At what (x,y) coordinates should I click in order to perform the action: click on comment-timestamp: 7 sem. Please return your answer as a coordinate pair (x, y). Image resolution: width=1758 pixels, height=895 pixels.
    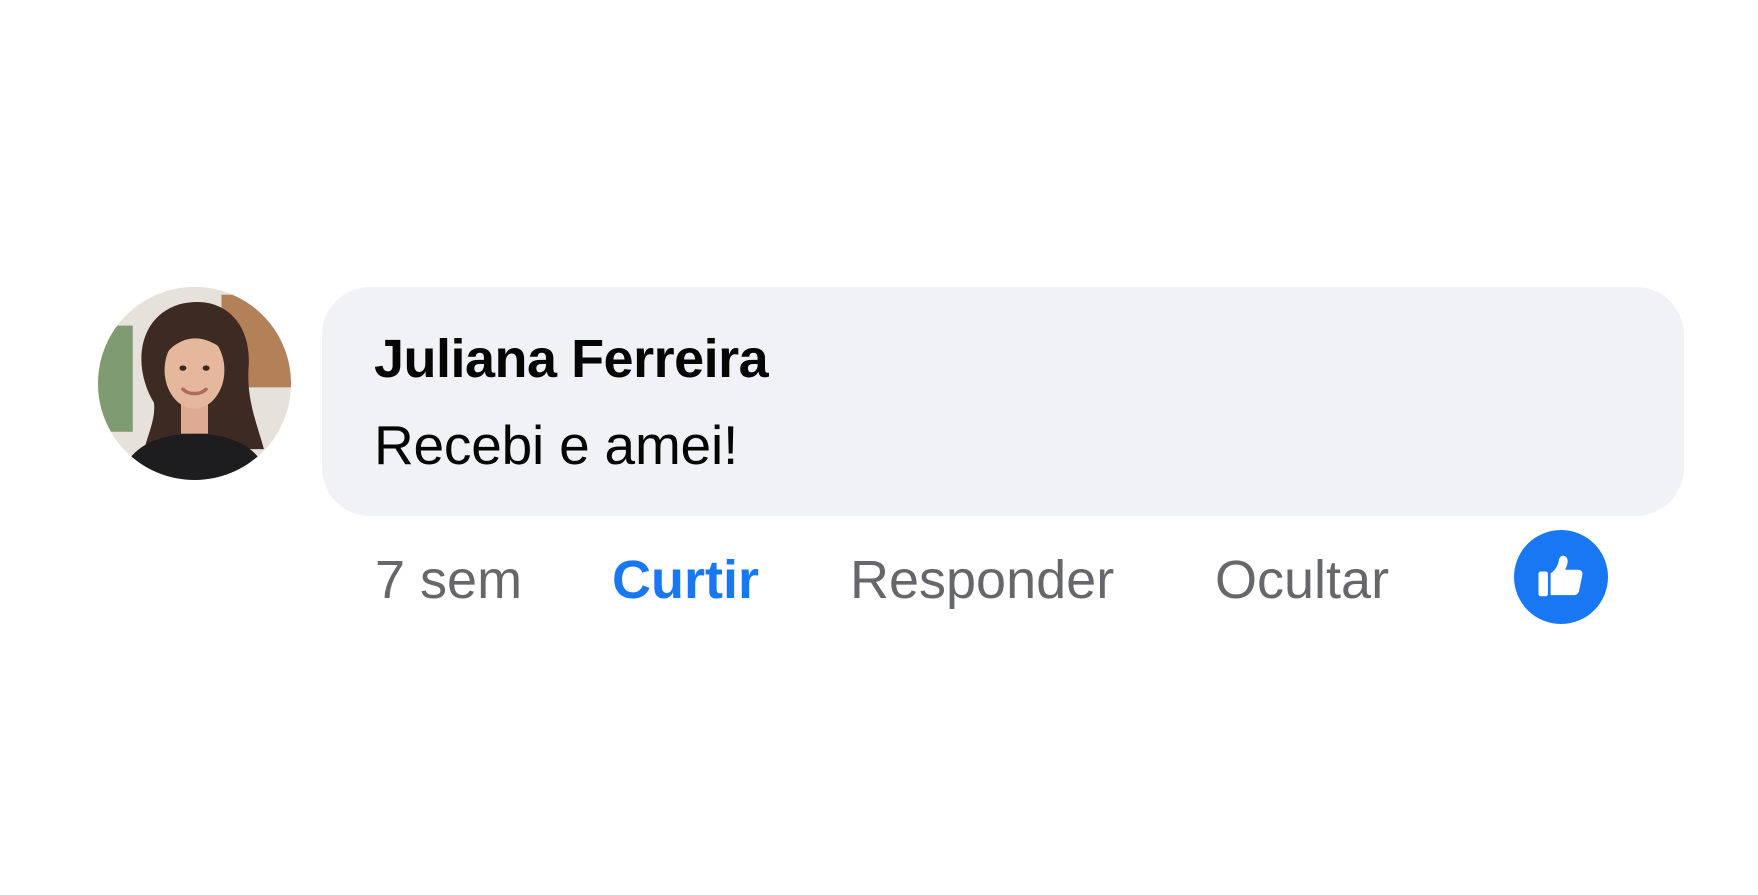
    Looking at the image, I should click on (448, 580).